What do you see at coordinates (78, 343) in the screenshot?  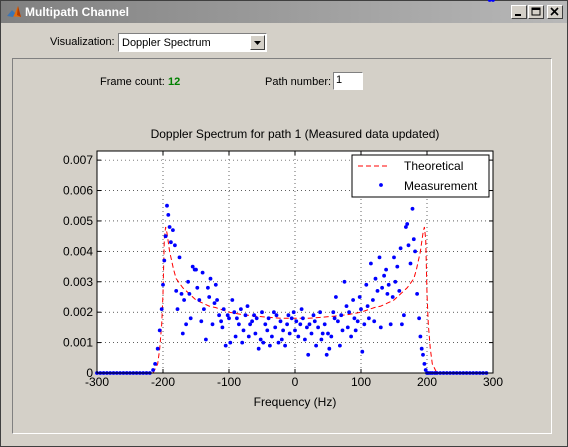 I see `y-tick-label: 0.001` at bounding box center [78, 343].